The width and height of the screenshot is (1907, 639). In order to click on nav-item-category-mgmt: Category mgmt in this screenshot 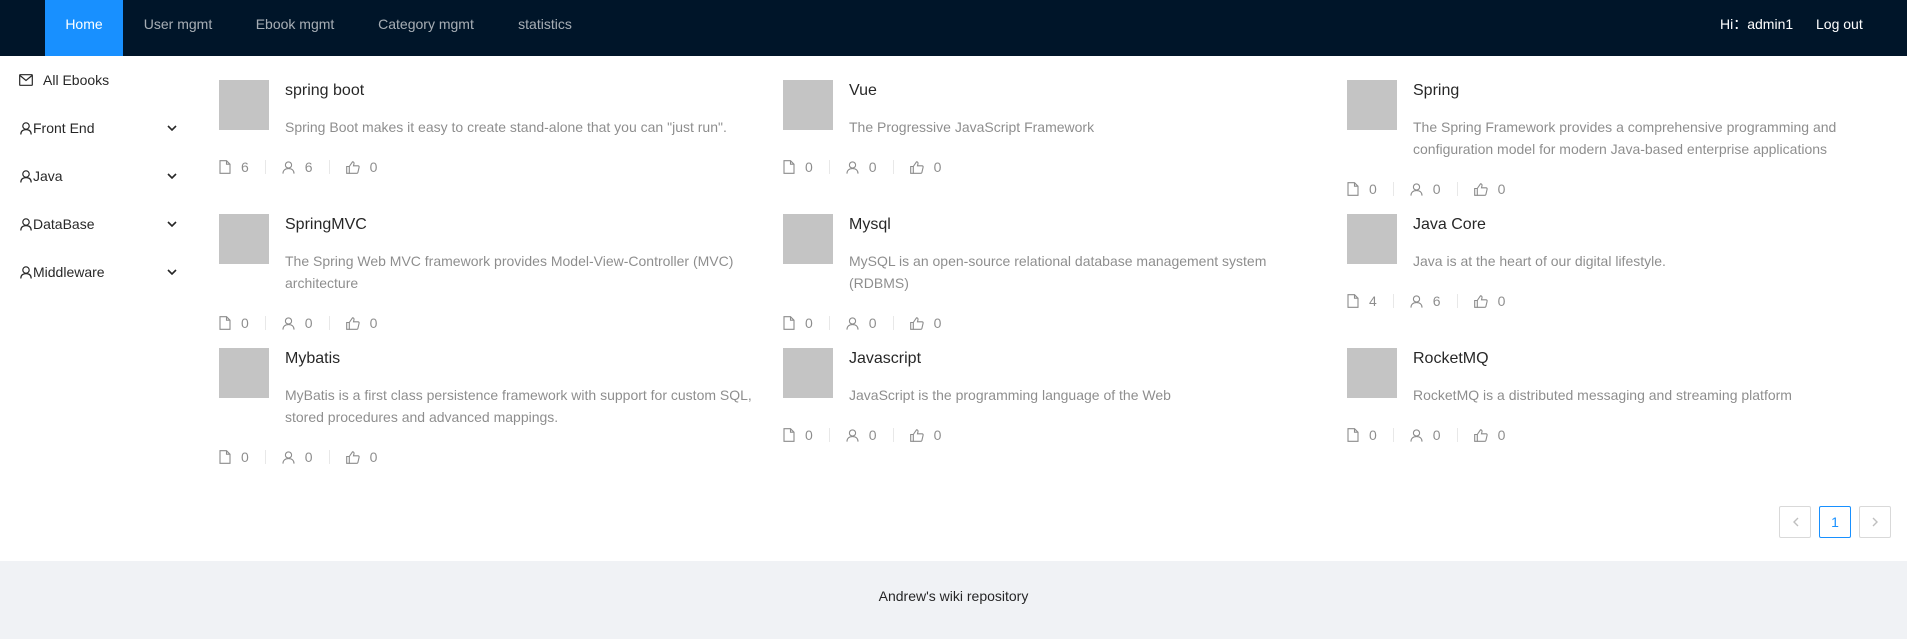, I will do `click(426, 28)`.